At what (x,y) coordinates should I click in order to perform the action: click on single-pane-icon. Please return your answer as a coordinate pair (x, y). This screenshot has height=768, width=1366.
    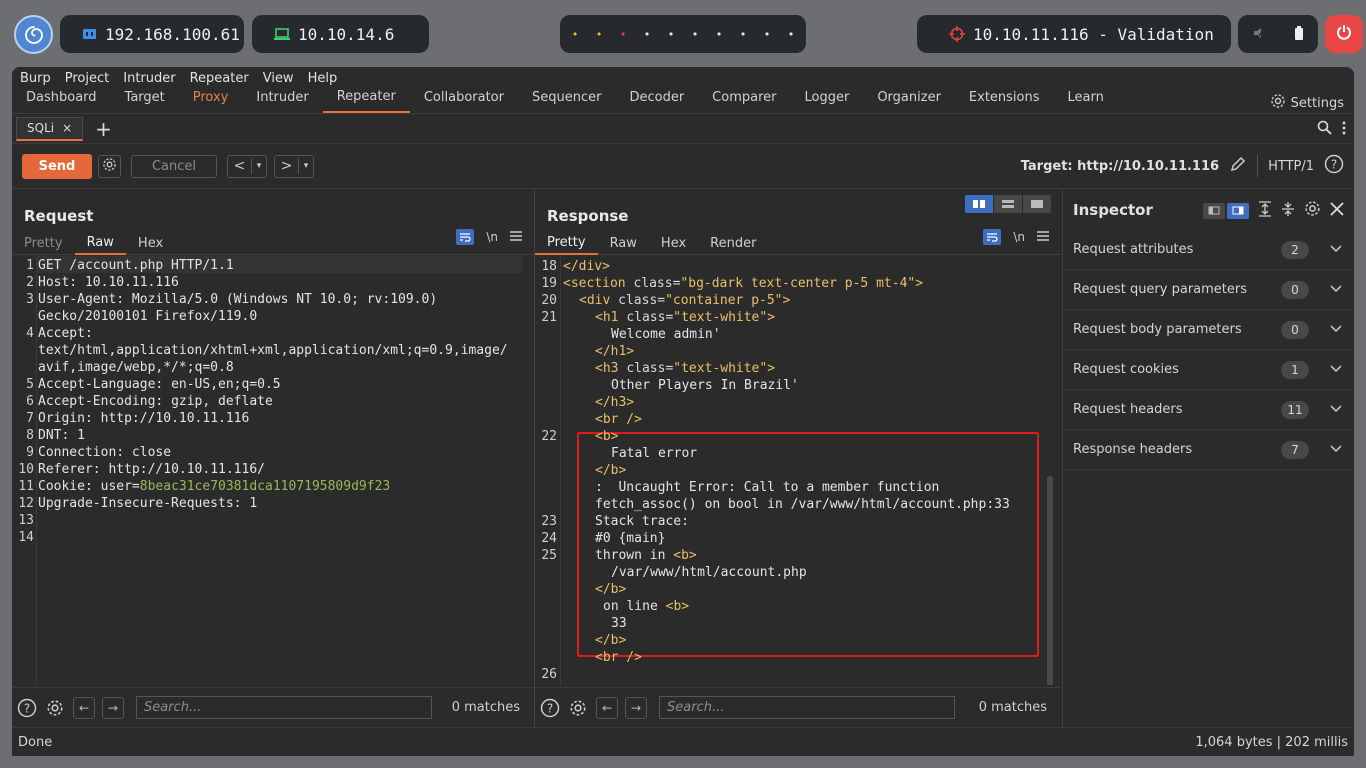
    Looking at the image, I should click on (1037, 204).